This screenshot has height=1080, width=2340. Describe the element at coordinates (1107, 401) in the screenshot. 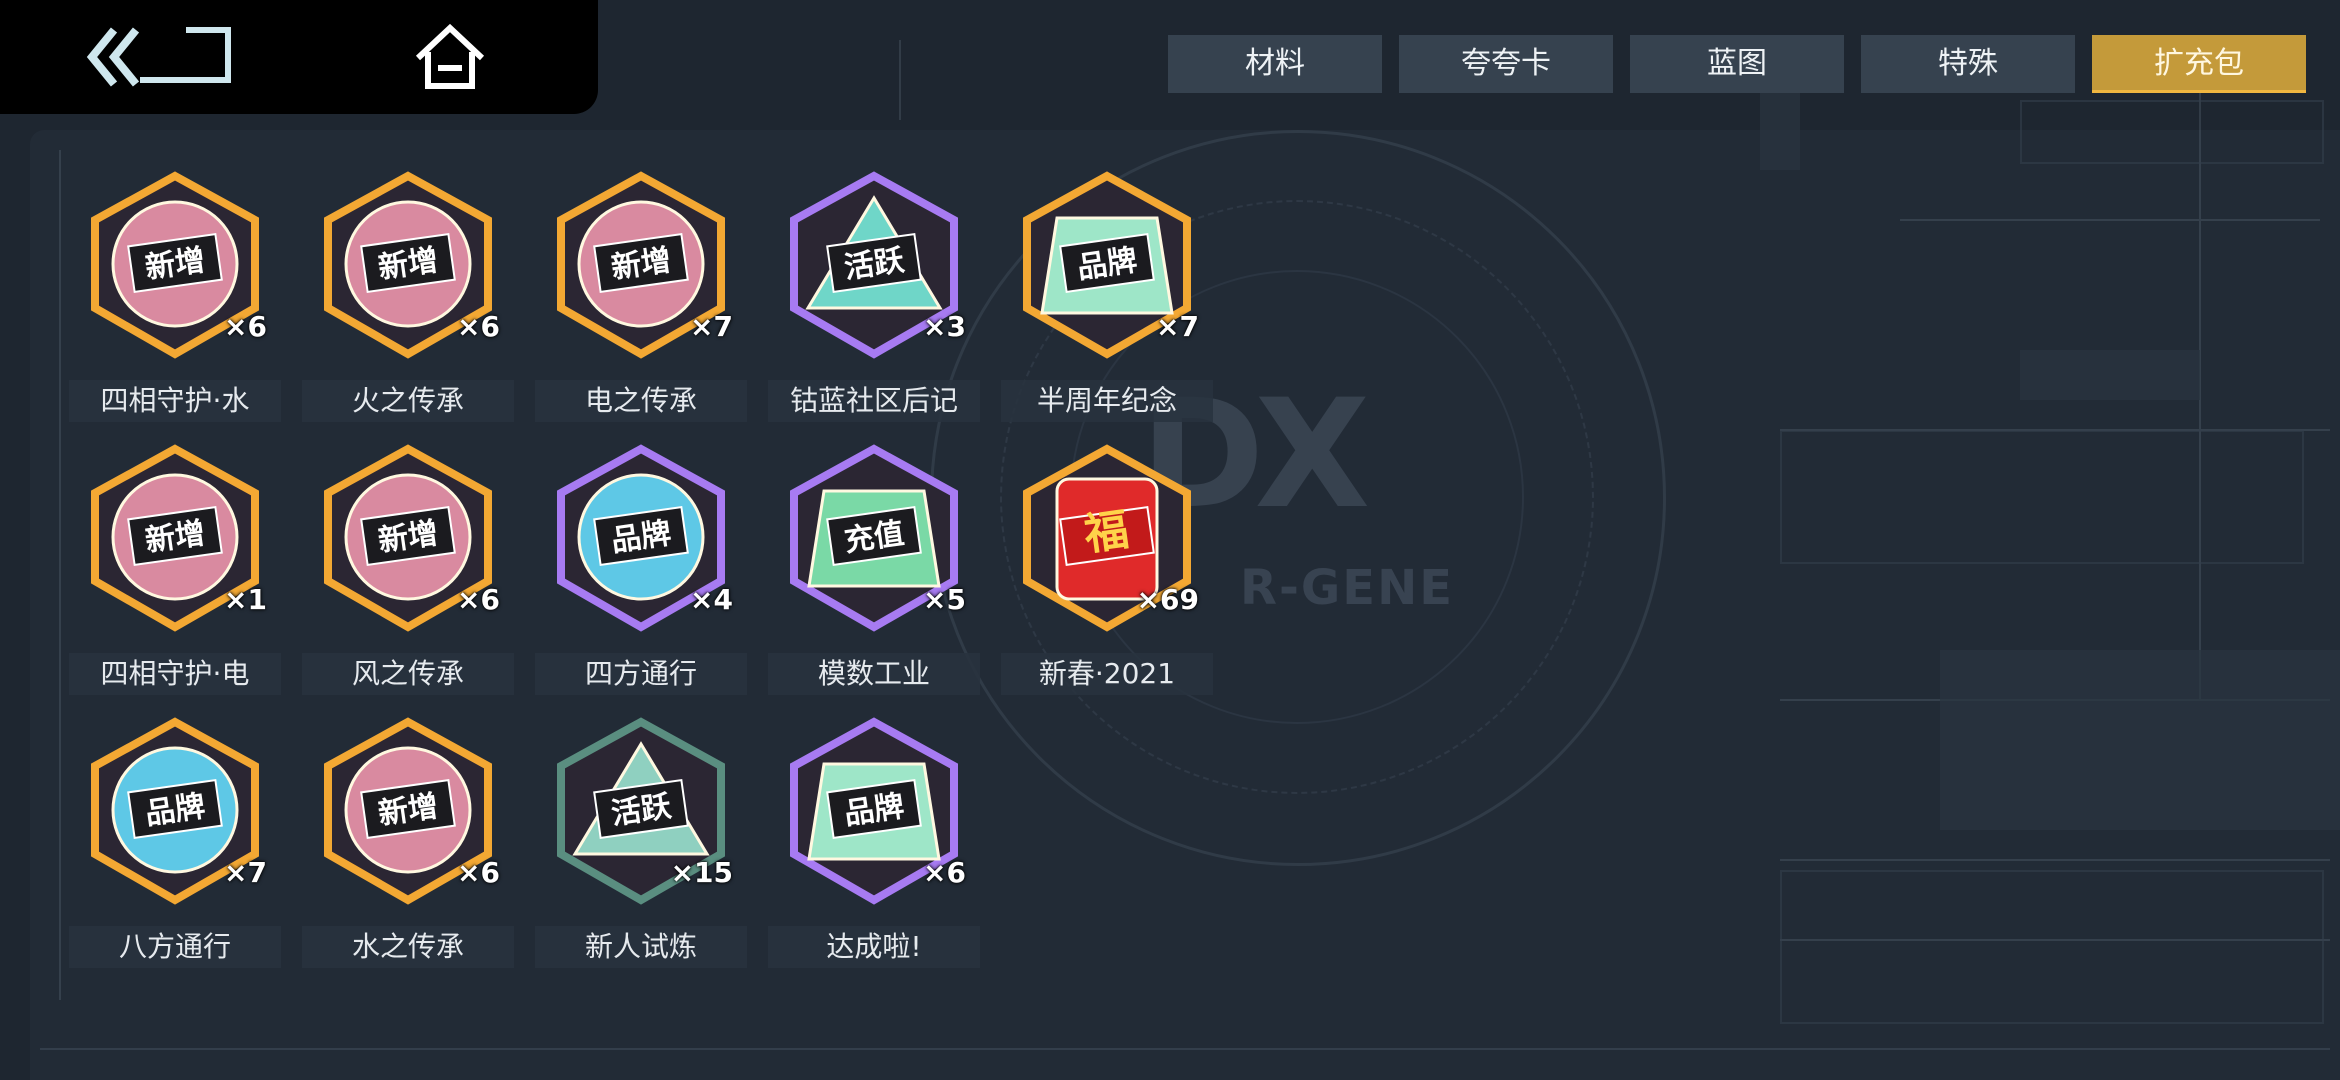

I see `item-name: 半周年纪念` at that location.